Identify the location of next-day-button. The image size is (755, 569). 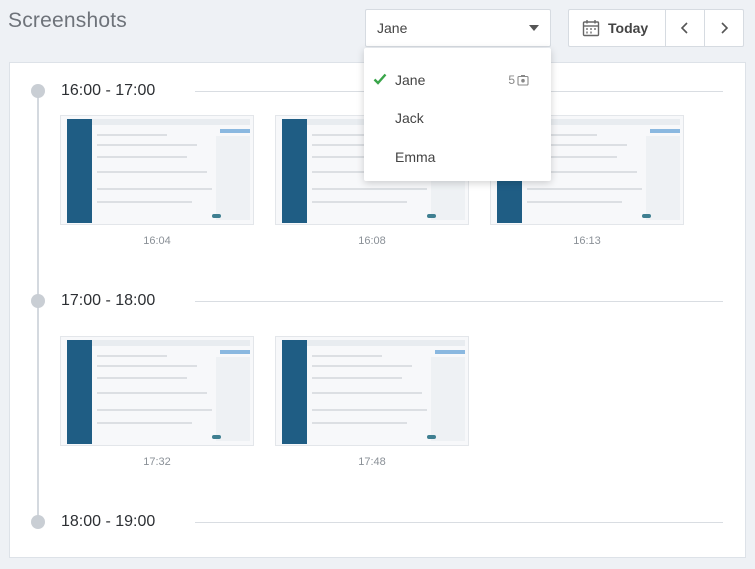
(723, 28).